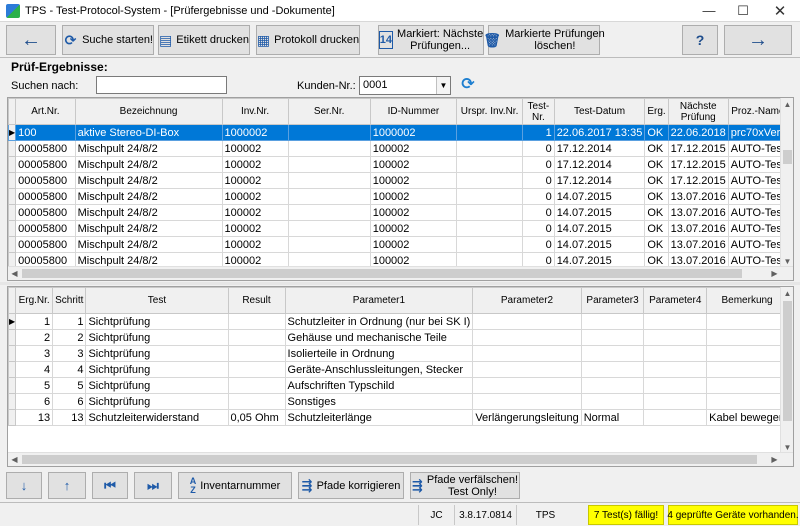 The height and width of the screenshot is (526, 800). I want to click on column-header: Bezeichnung, so click(148, 111).